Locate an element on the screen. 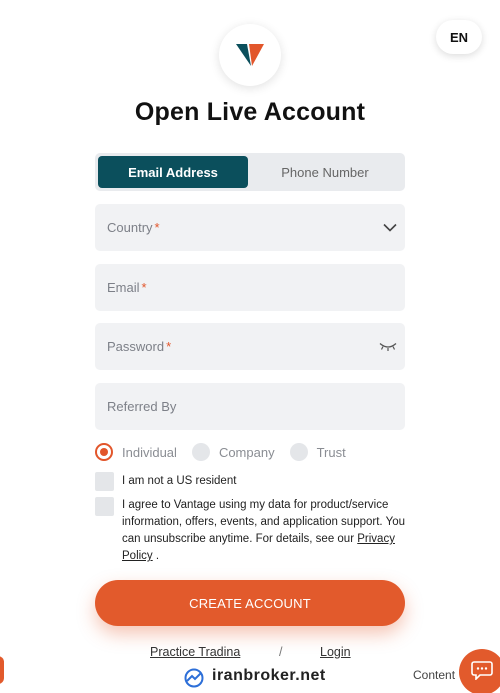  consent-end: . is located at coordinates (157, 556).